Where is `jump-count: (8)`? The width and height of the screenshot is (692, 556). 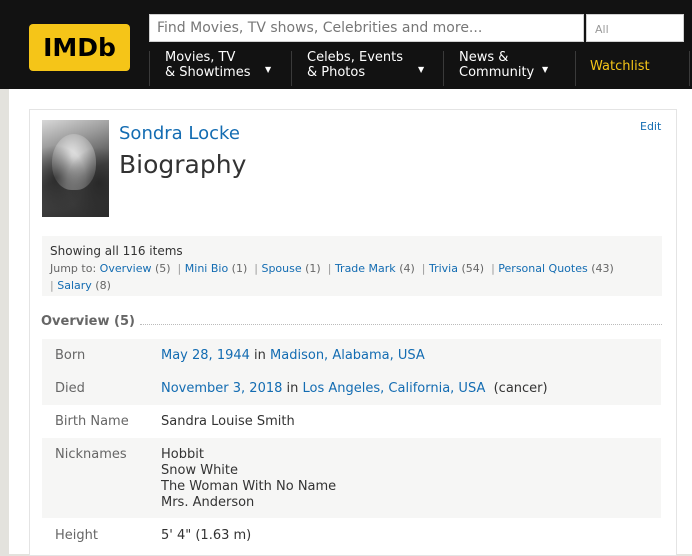 jump-count: (8) is located at coordinates (103, 285).